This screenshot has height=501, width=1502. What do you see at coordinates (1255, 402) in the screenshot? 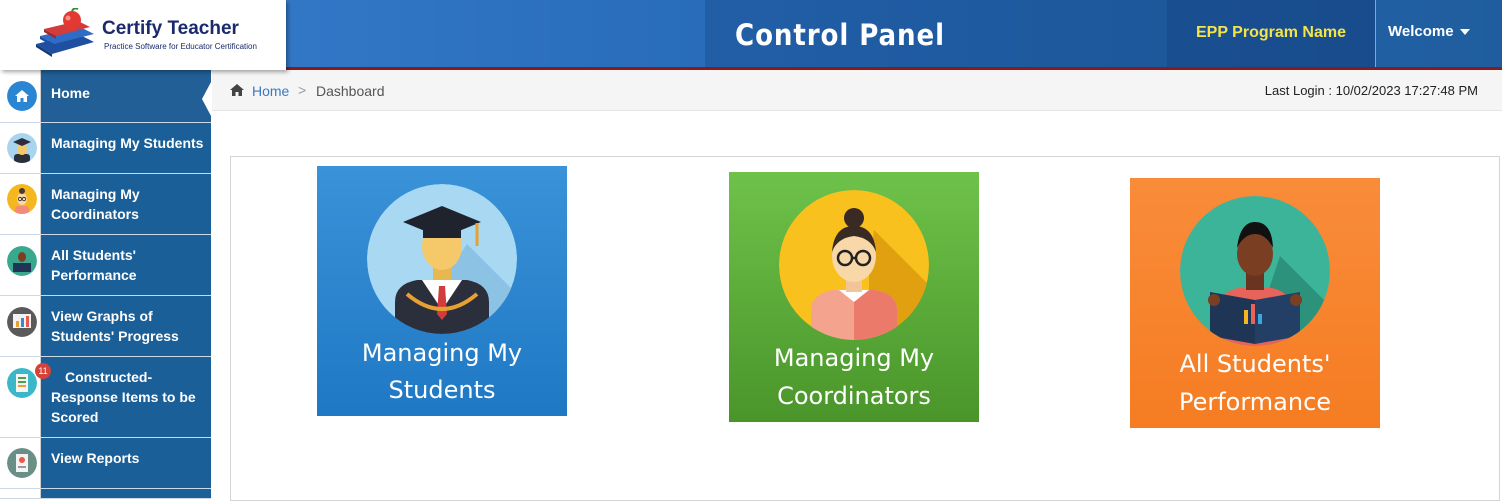
I see `tile-label: Performance` at bounding box center [1255, 402].